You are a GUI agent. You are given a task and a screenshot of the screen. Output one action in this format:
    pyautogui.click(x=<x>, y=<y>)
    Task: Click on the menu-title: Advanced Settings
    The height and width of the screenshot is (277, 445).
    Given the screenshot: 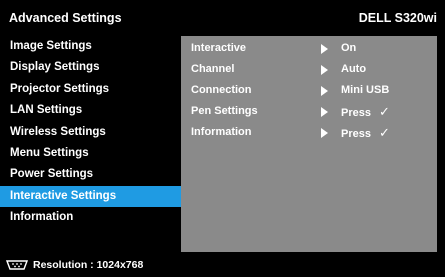 What is the action you would take?
    pyautogui.click(x=65, y=18)
    